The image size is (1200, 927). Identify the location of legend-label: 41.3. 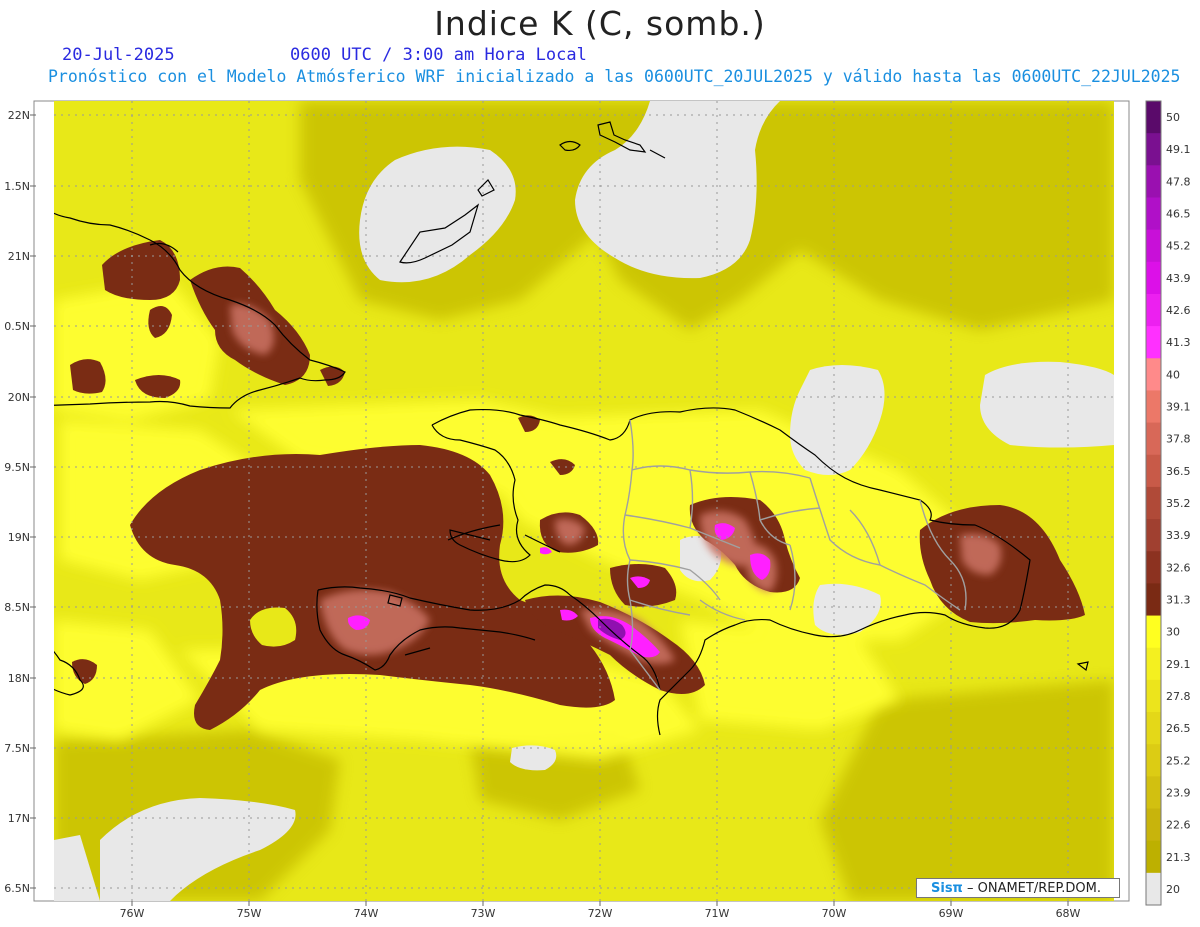
(1178, 342).